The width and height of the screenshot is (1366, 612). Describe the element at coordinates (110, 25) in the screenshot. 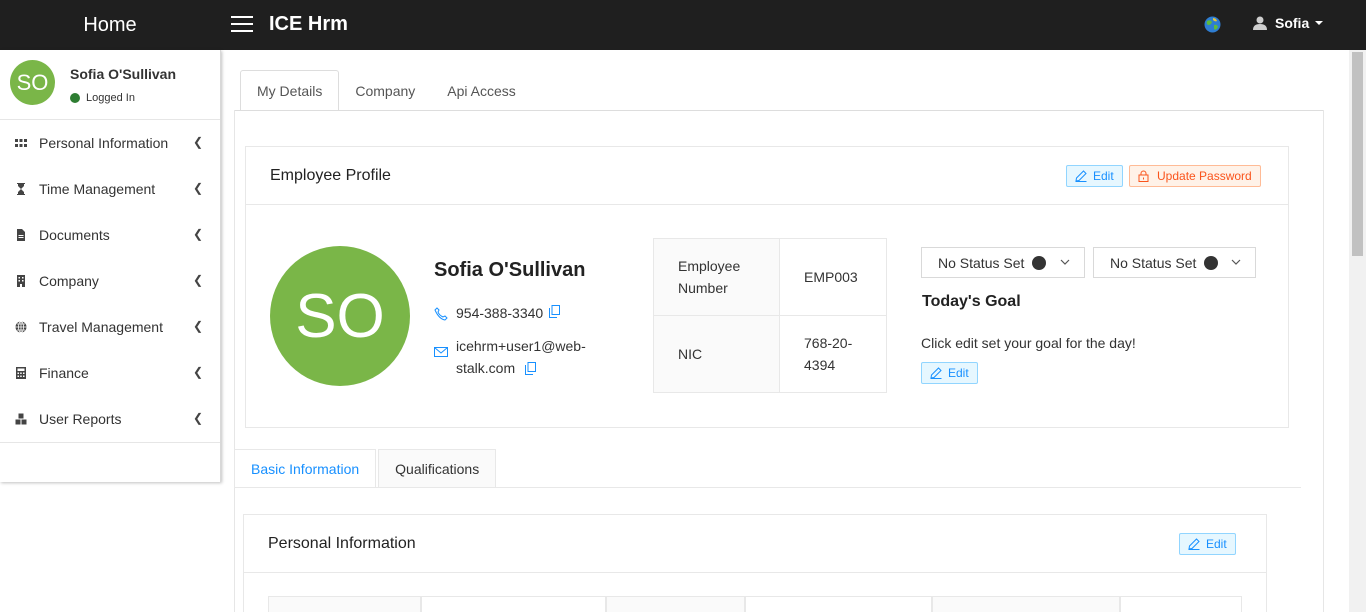

I see `brand-home-link: Home` at that location.